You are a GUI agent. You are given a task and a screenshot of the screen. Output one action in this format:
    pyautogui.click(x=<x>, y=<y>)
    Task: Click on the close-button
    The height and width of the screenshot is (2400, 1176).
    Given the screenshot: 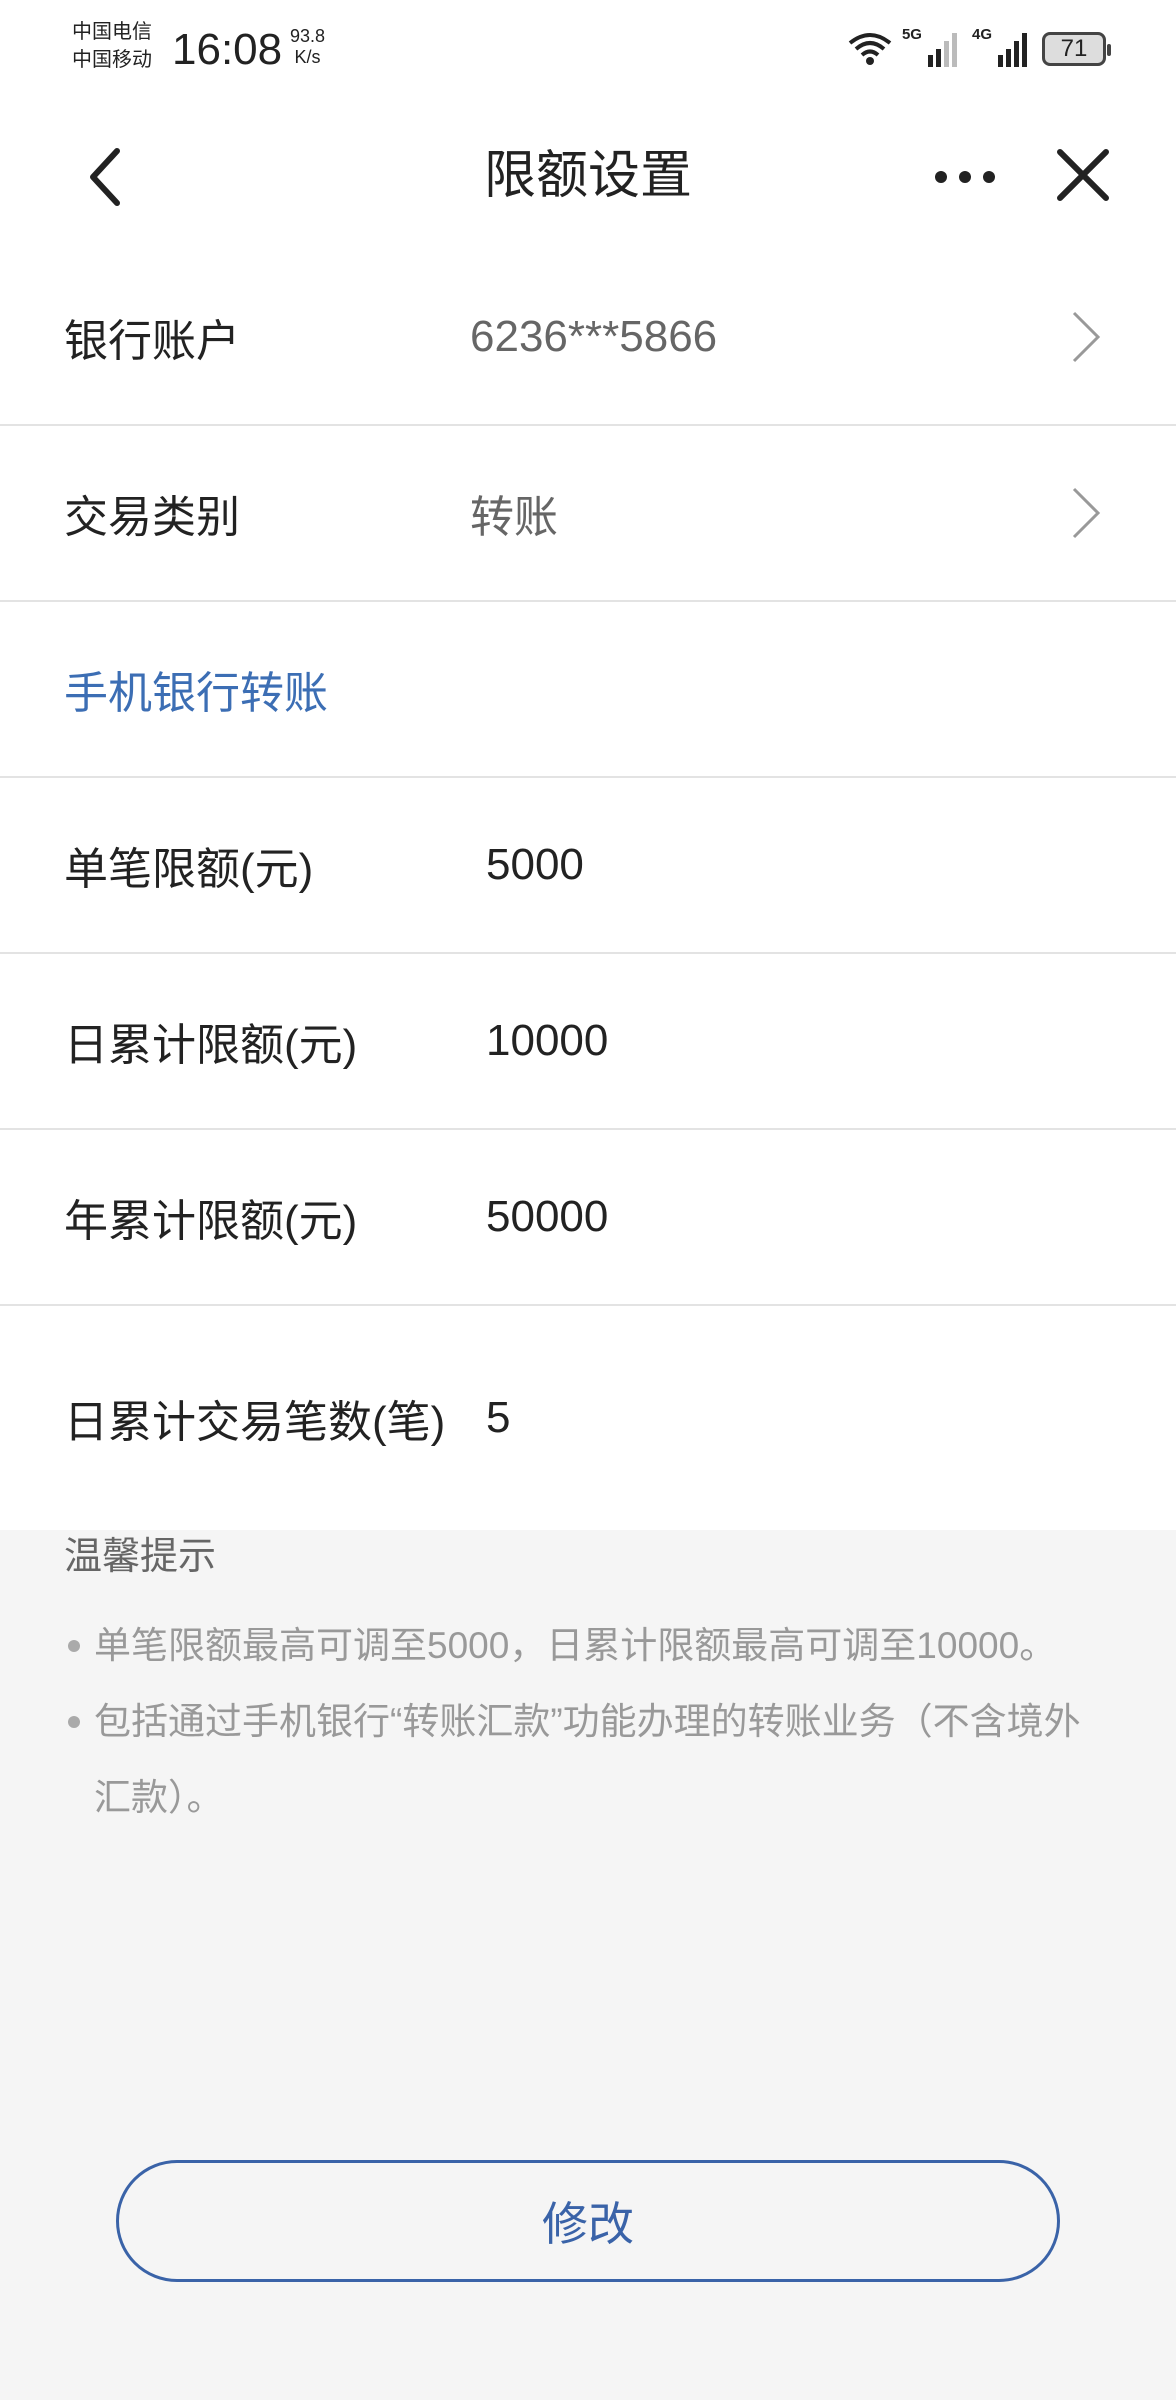 What is the action you would take?
    pyautogui.click(x=1083, y=175)
    